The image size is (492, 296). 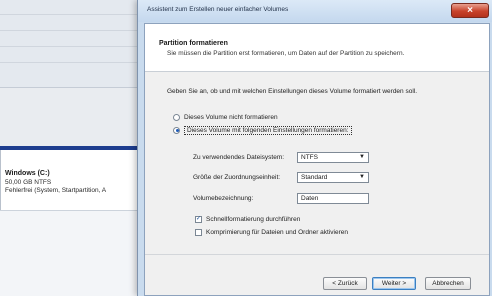 I want to click on back-button: < Zurück, so click(x=345, y=283).